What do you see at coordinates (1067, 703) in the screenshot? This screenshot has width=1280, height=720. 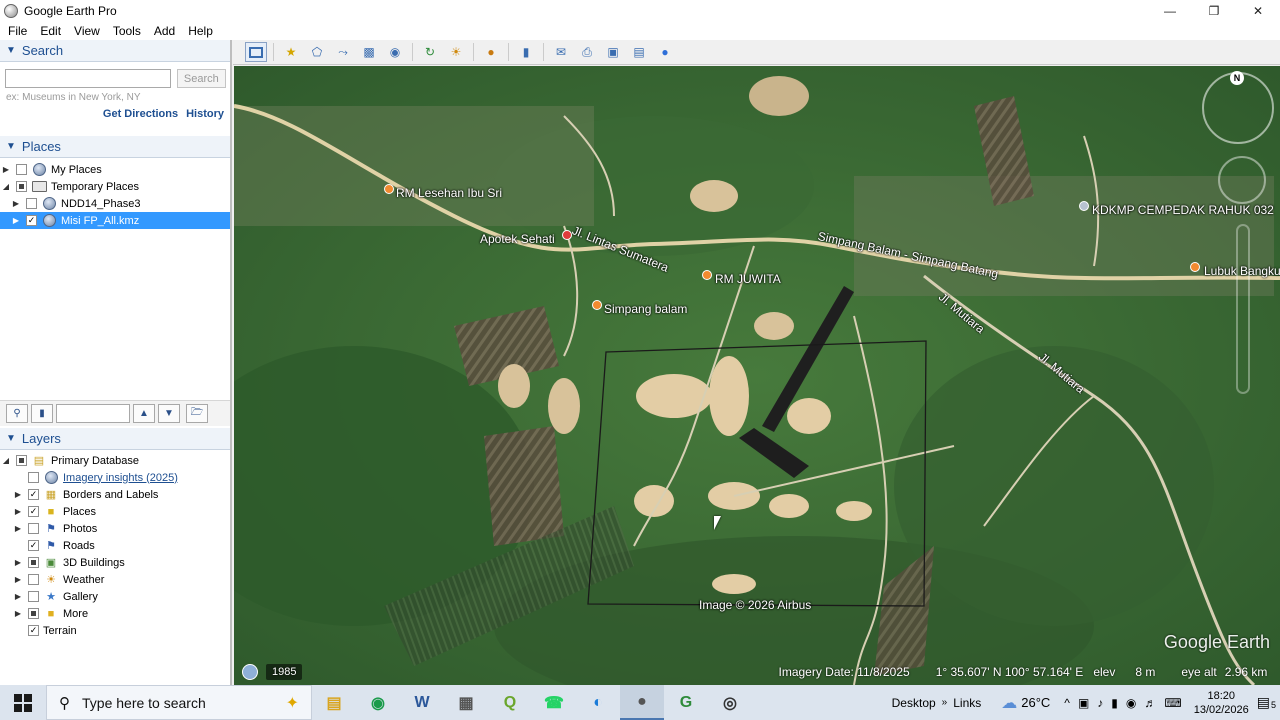 I see `tray-expand-icon: ^` at bounding box center [1067, 703].